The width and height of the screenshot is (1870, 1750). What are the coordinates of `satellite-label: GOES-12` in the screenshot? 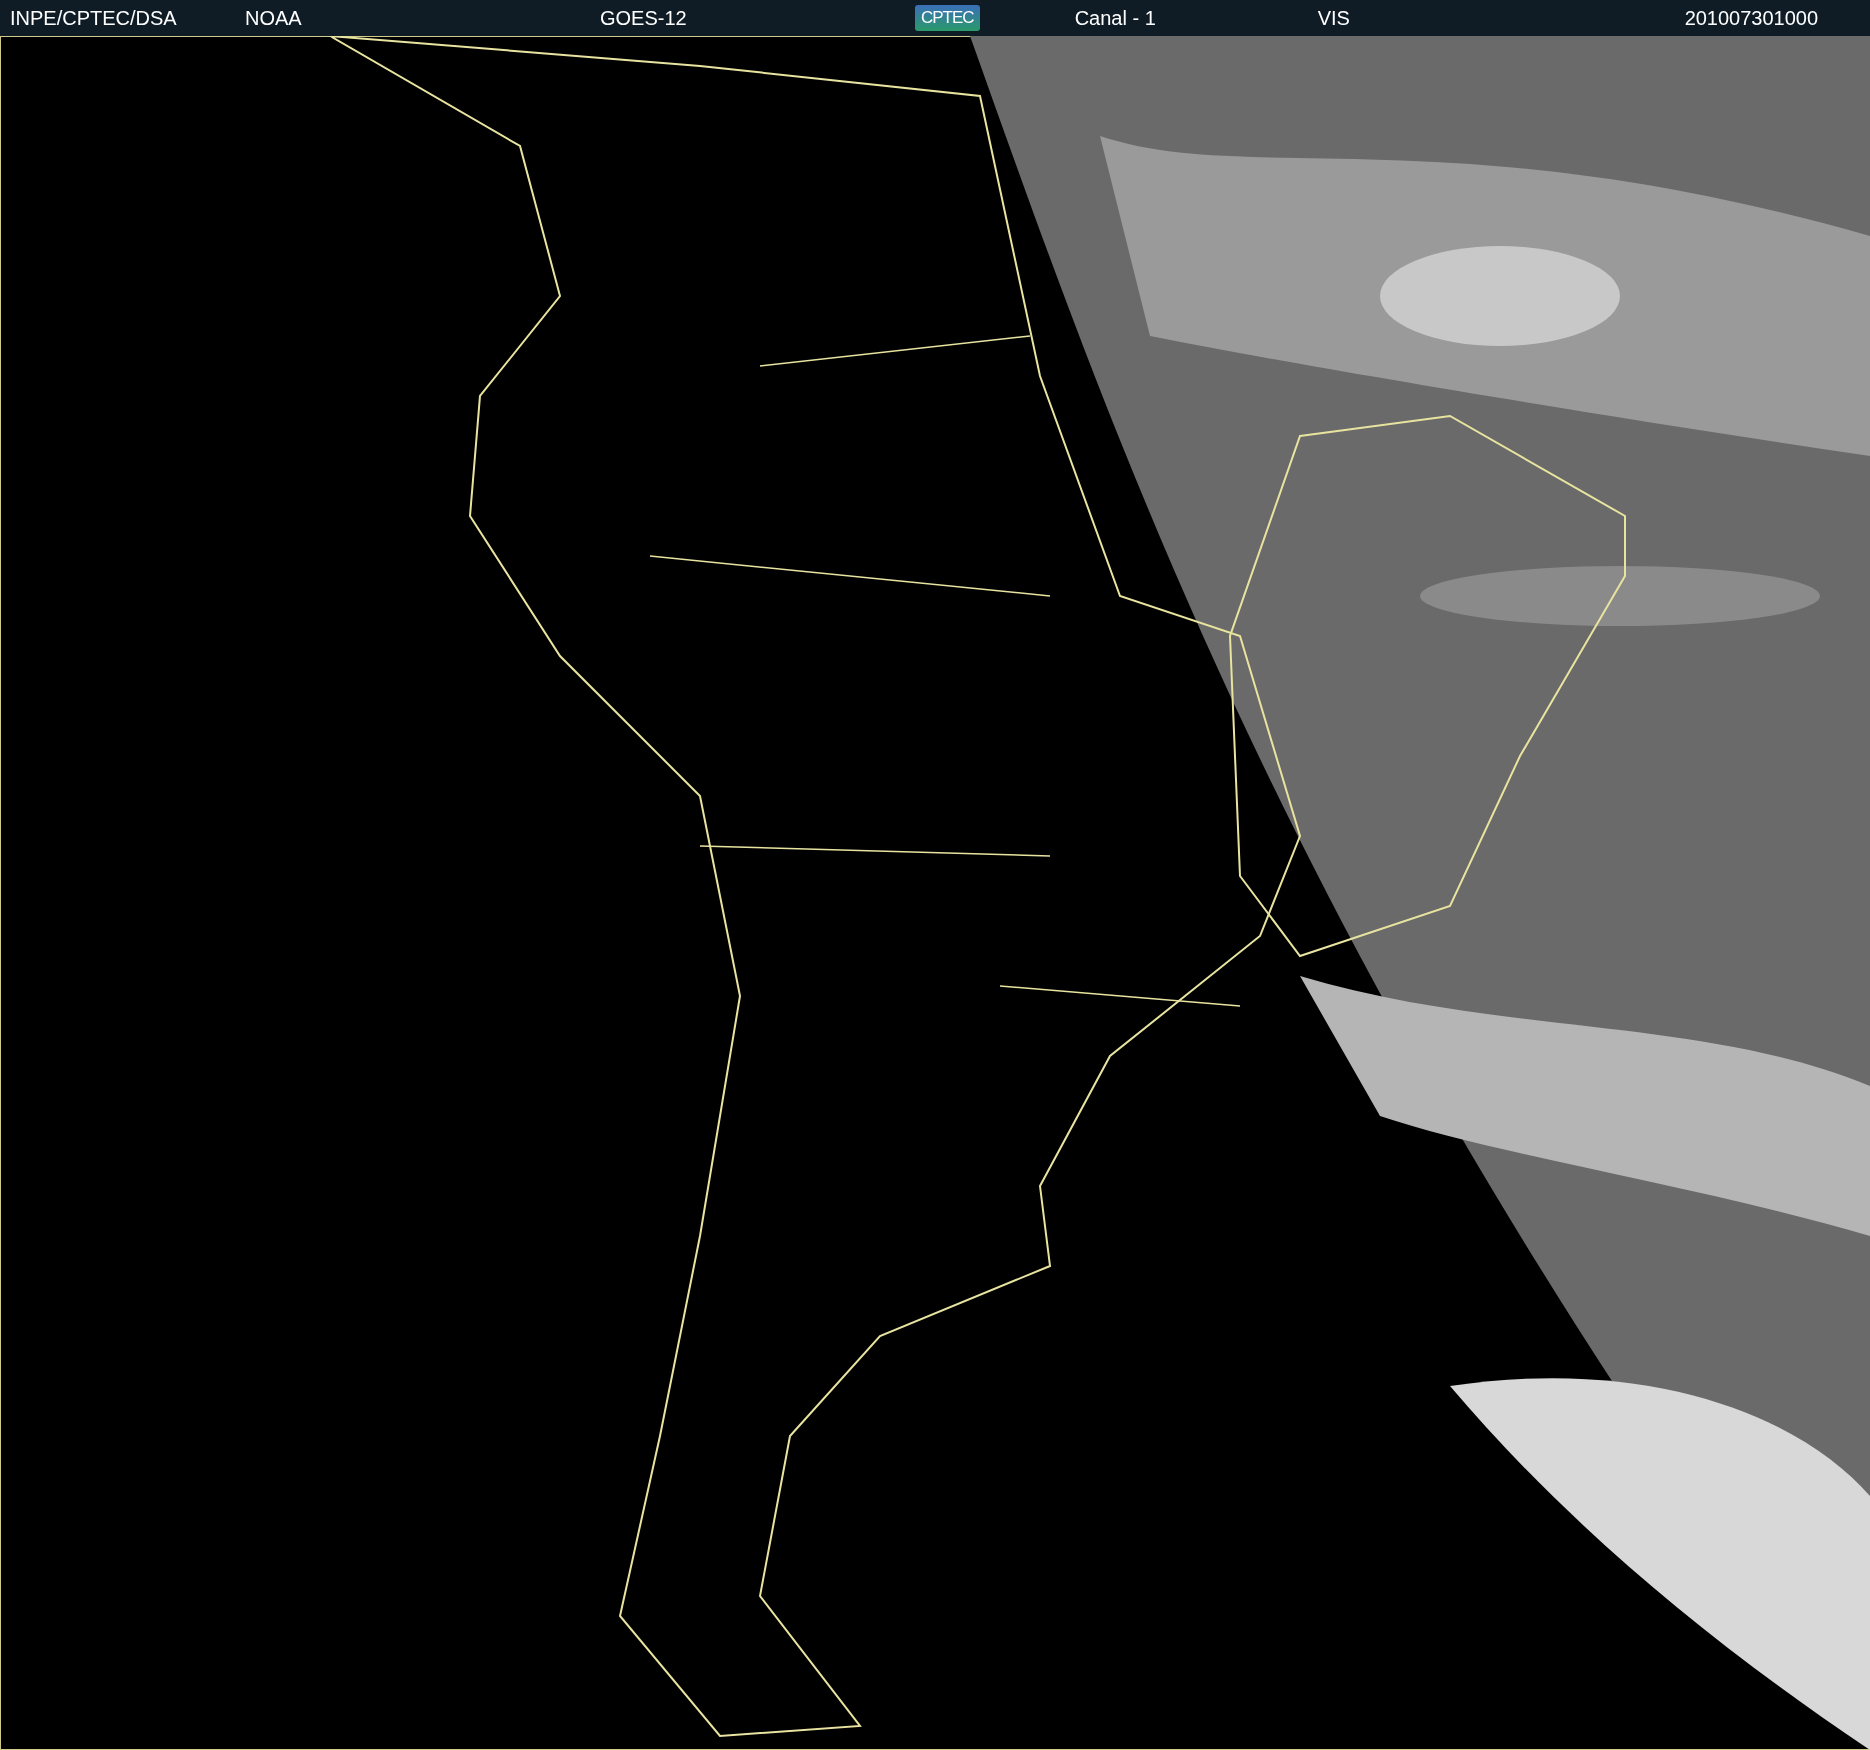 It's located at (644, 18).